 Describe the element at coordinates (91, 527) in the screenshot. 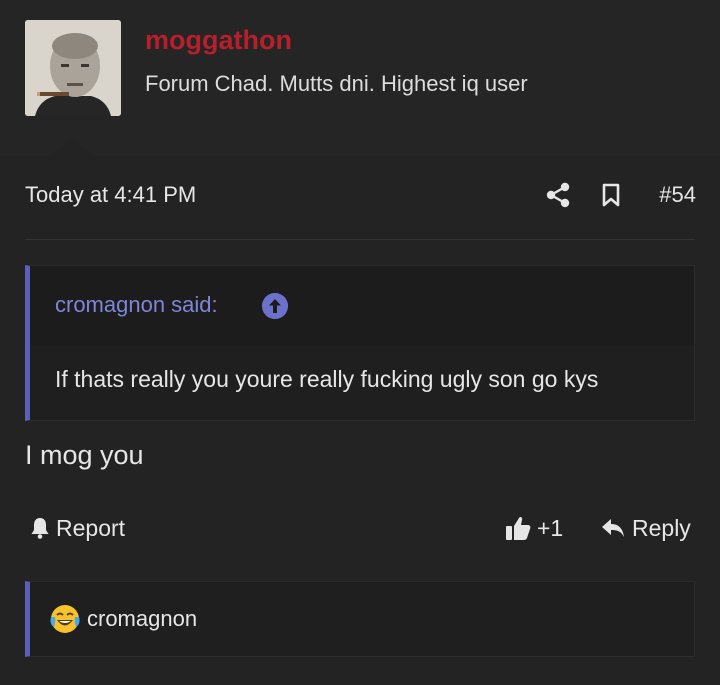

I see `report-label: Report` at that location.